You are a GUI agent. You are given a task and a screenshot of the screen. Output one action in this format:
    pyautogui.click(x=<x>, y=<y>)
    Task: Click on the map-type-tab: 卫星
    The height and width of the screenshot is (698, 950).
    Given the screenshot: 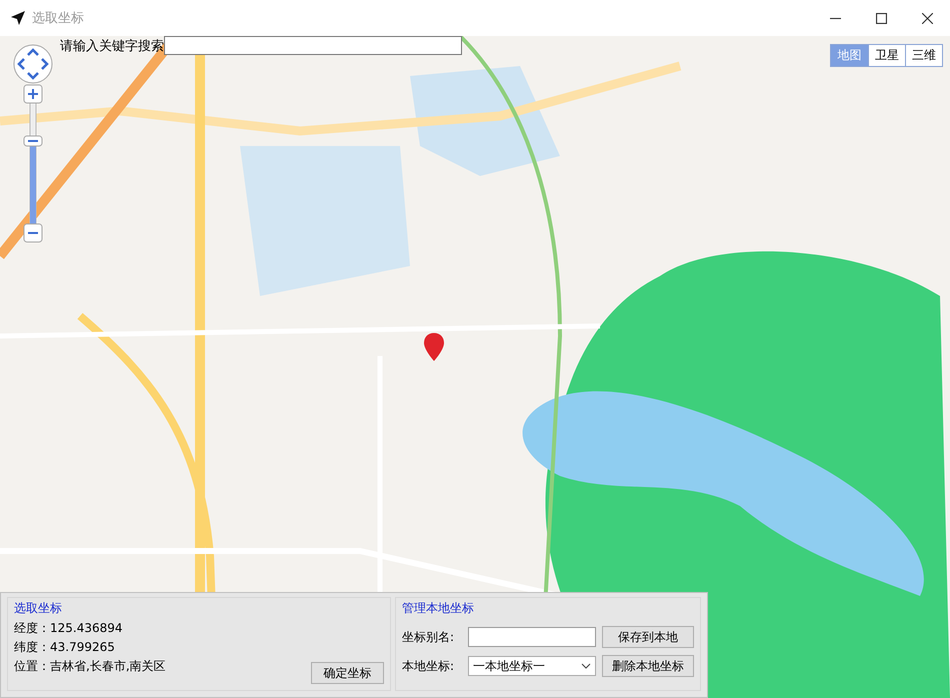 What is the action you would take?
    pyautogui.click(x=886, y=55)
    